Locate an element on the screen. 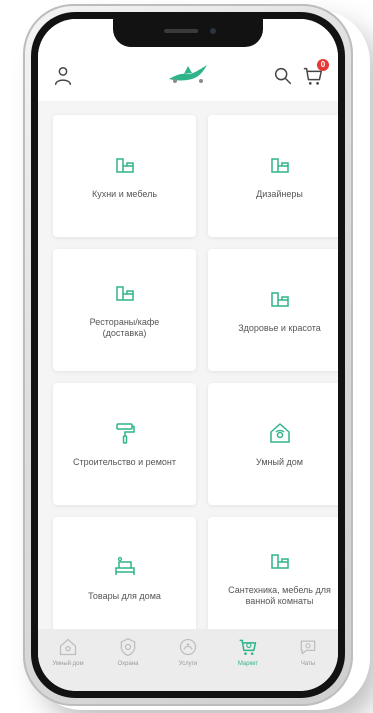  search-button is located at coordinates (283, 76).